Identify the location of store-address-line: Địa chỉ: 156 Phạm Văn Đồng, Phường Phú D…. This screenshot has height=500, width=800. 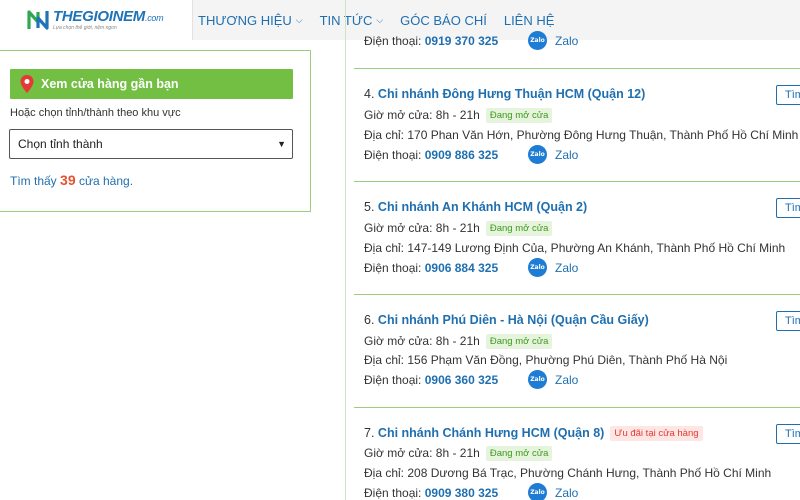
(545, 360).